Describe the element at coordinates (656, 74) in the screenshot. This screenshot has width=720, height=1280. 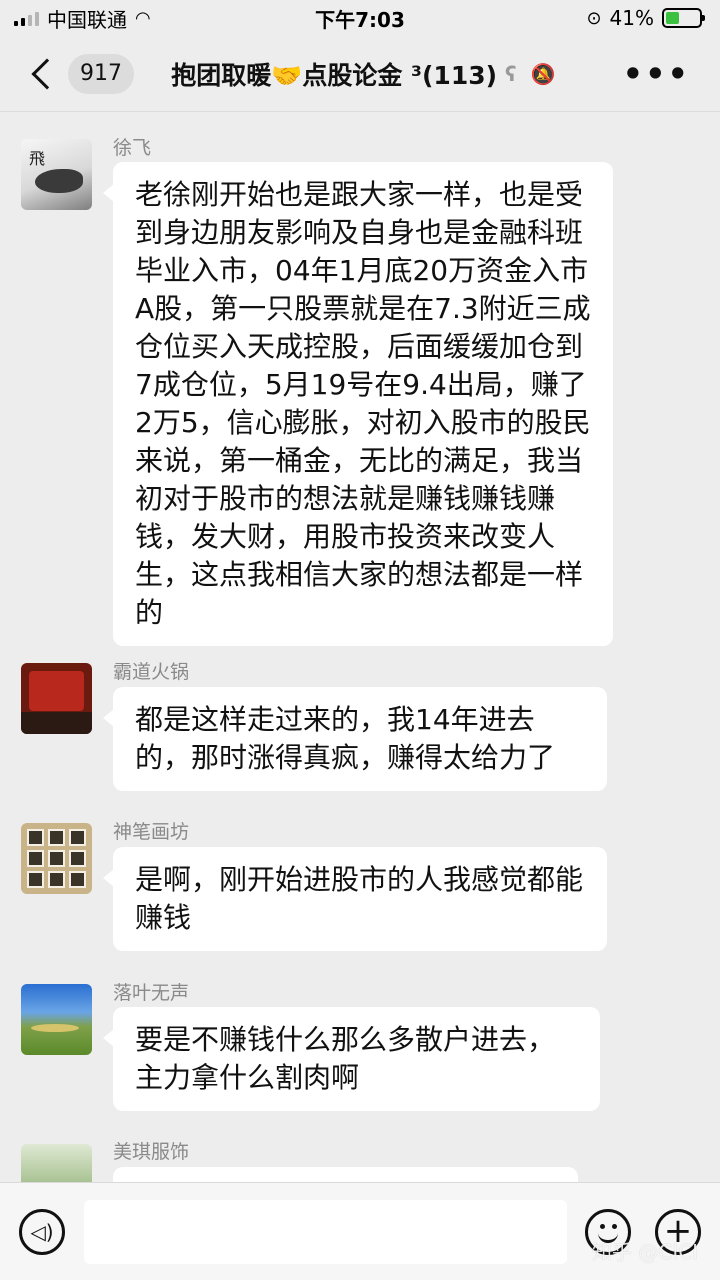
I see `more-options-icon: •••` at that location.